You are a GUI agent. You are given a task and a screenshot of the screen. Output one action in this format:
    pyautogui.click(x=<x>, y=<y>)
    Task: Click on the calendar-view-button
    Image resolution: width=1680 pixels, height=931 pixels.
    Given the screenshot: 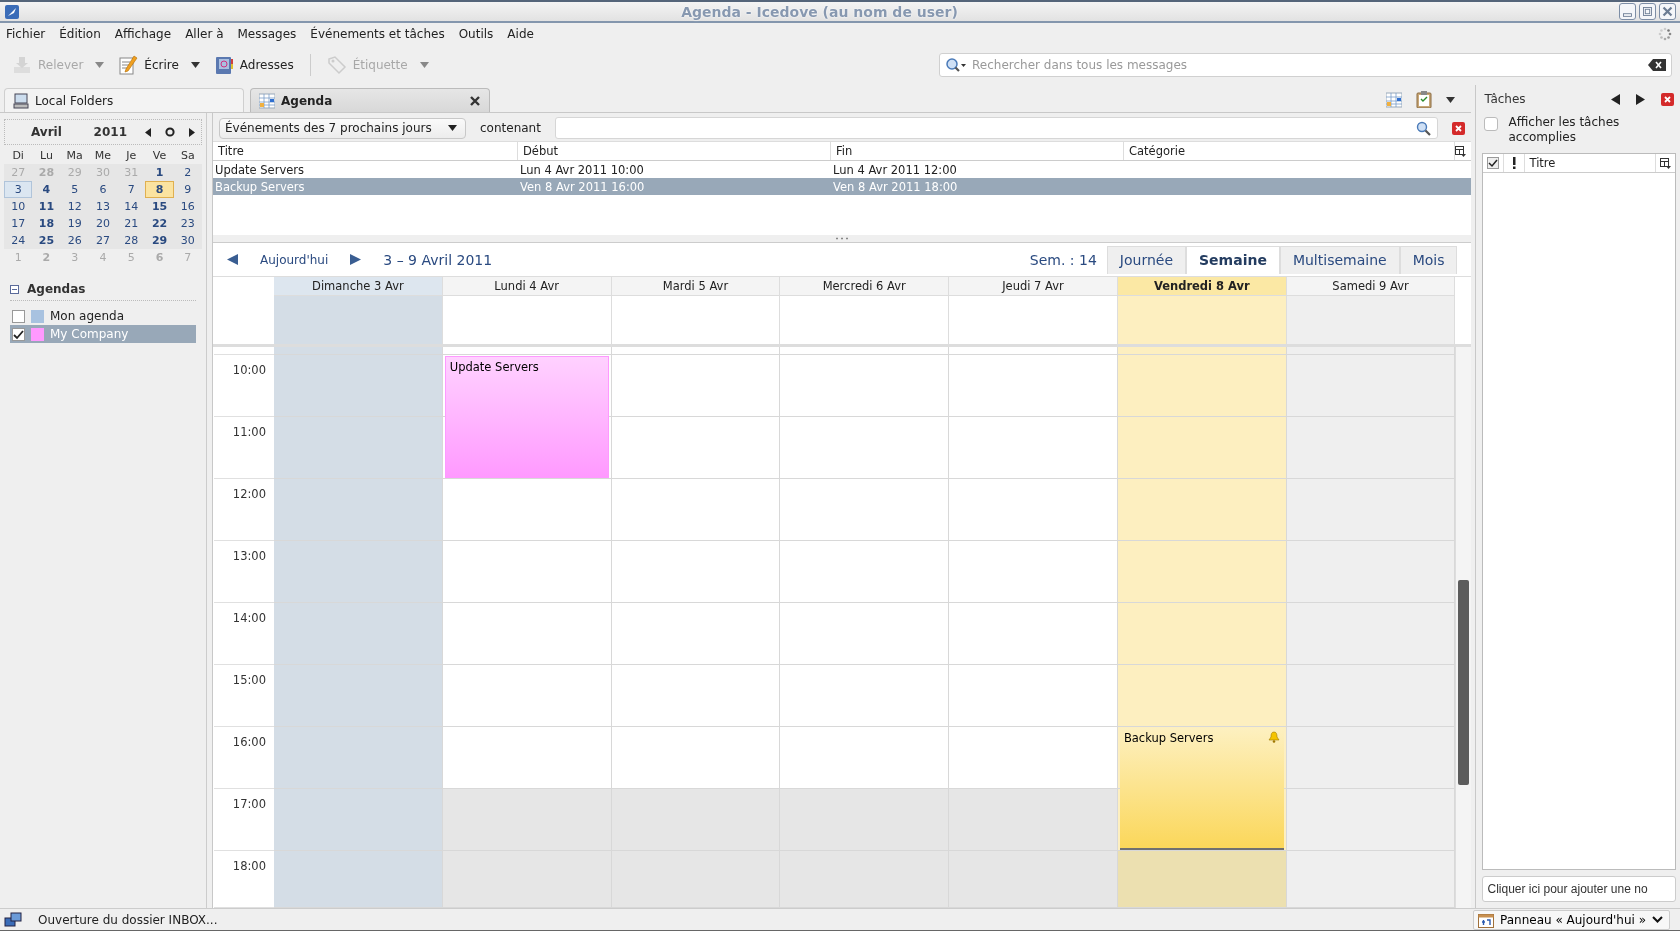 What is the action you would take?
    pyautogui.click(x=1394, y=99)
    